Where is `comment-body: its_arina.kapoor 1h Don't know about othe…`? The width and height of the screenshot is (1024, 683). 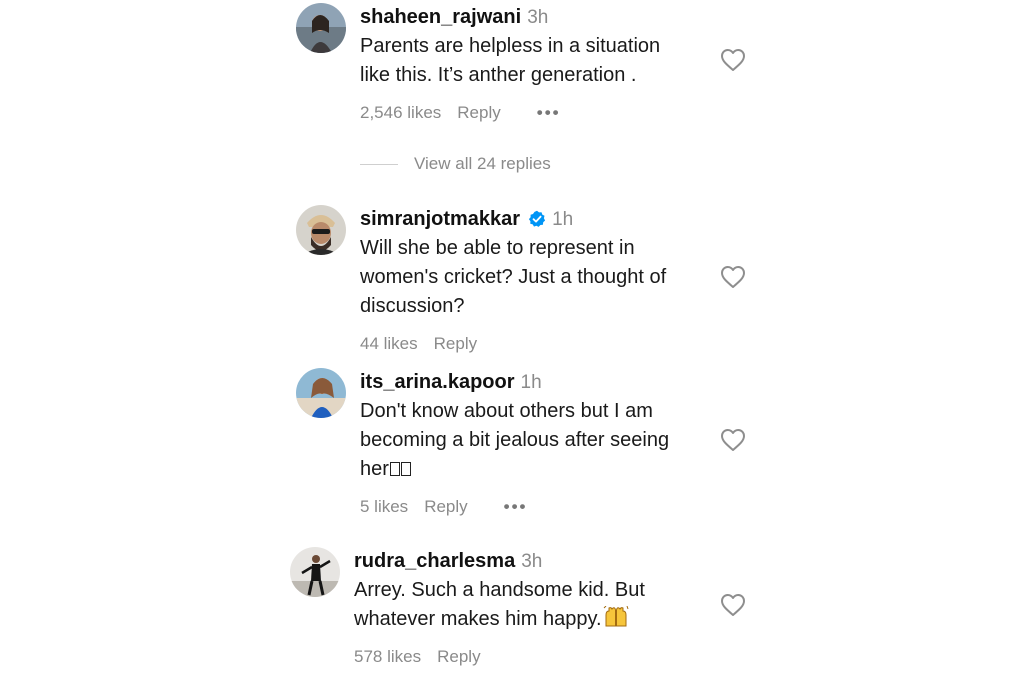
comment-body: its_arina.kapoor 1h Don't know about othe… is located at coordinates (535, 443).